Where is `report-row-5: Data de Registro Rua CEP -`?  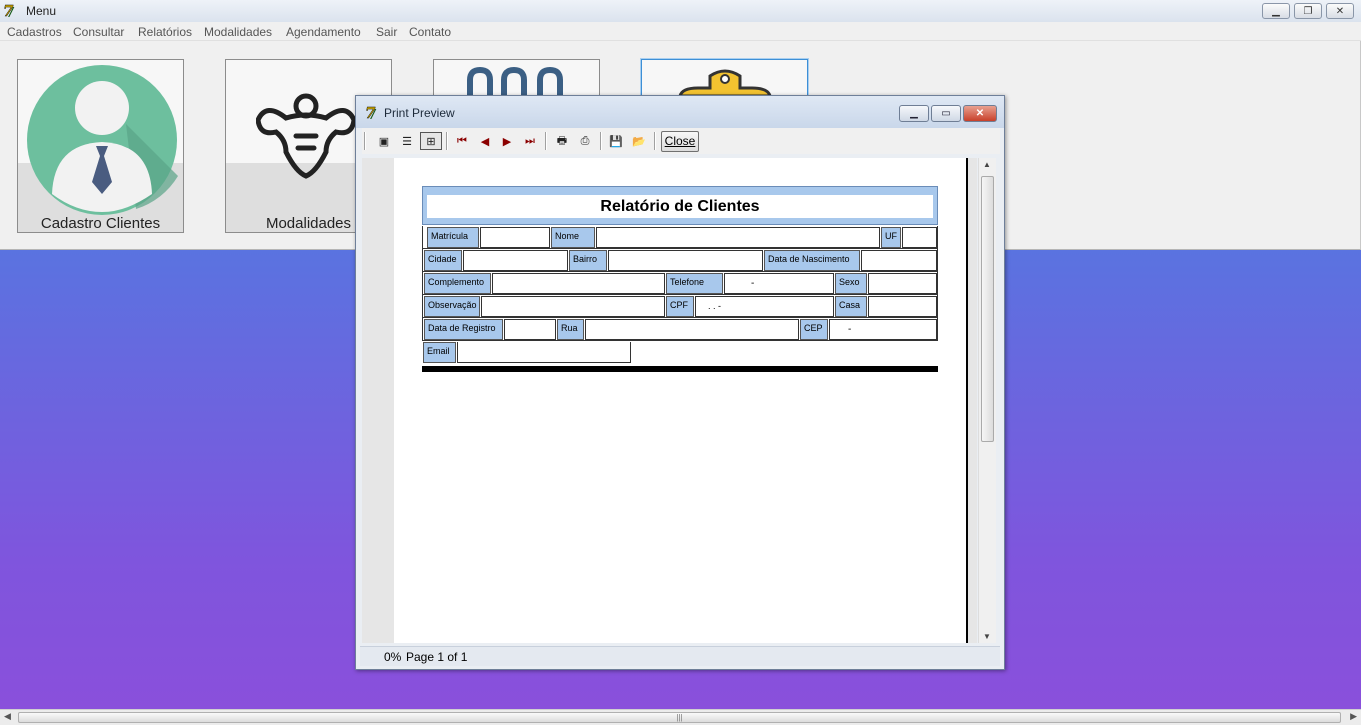
report-row-5: Data de Registro Rua CEP - is located at coordinates (680, 329).